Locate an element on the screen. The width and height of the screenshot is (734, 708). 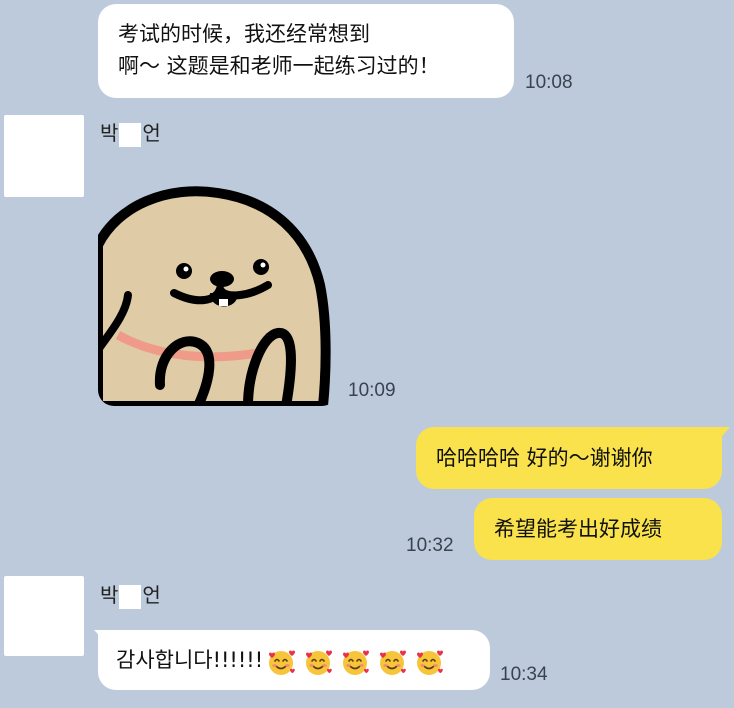
incoming-message-bubble: 감사합니다!!!!!! is located at coordinates (294, 660).